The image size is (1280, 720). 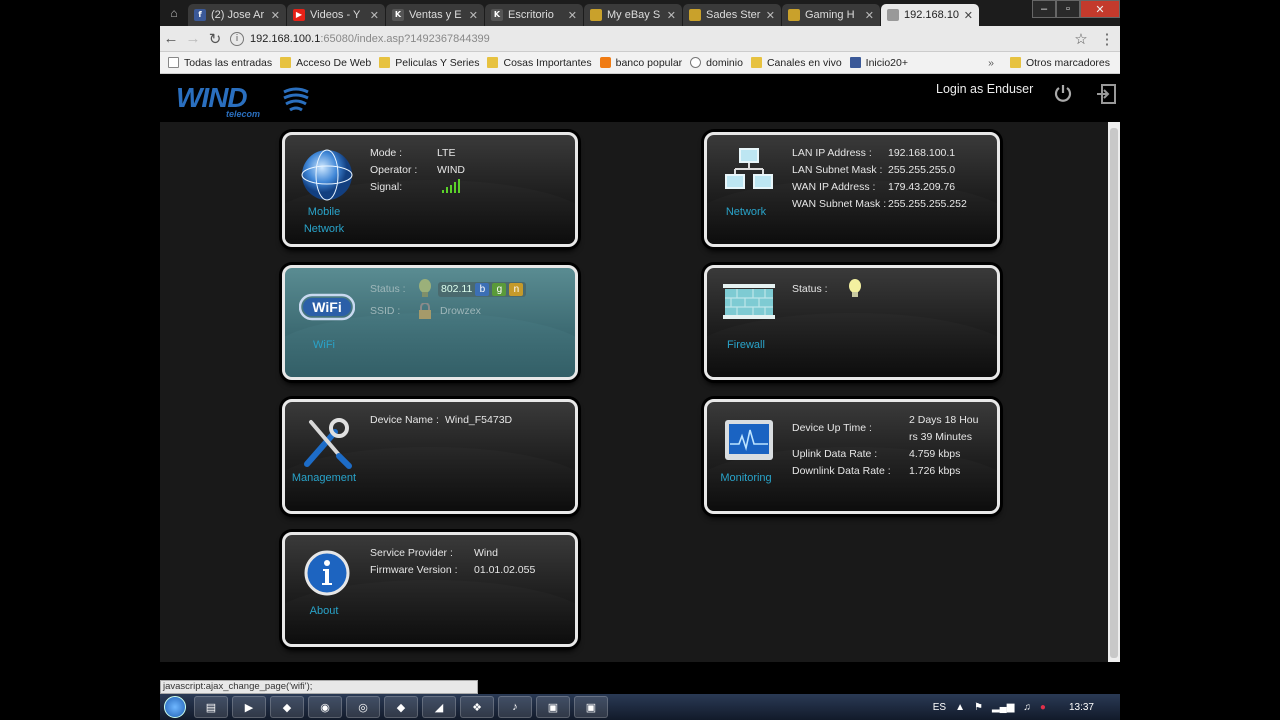 I want to click on bookmark-item: Acceso De Web, so click(x=325, y=63).